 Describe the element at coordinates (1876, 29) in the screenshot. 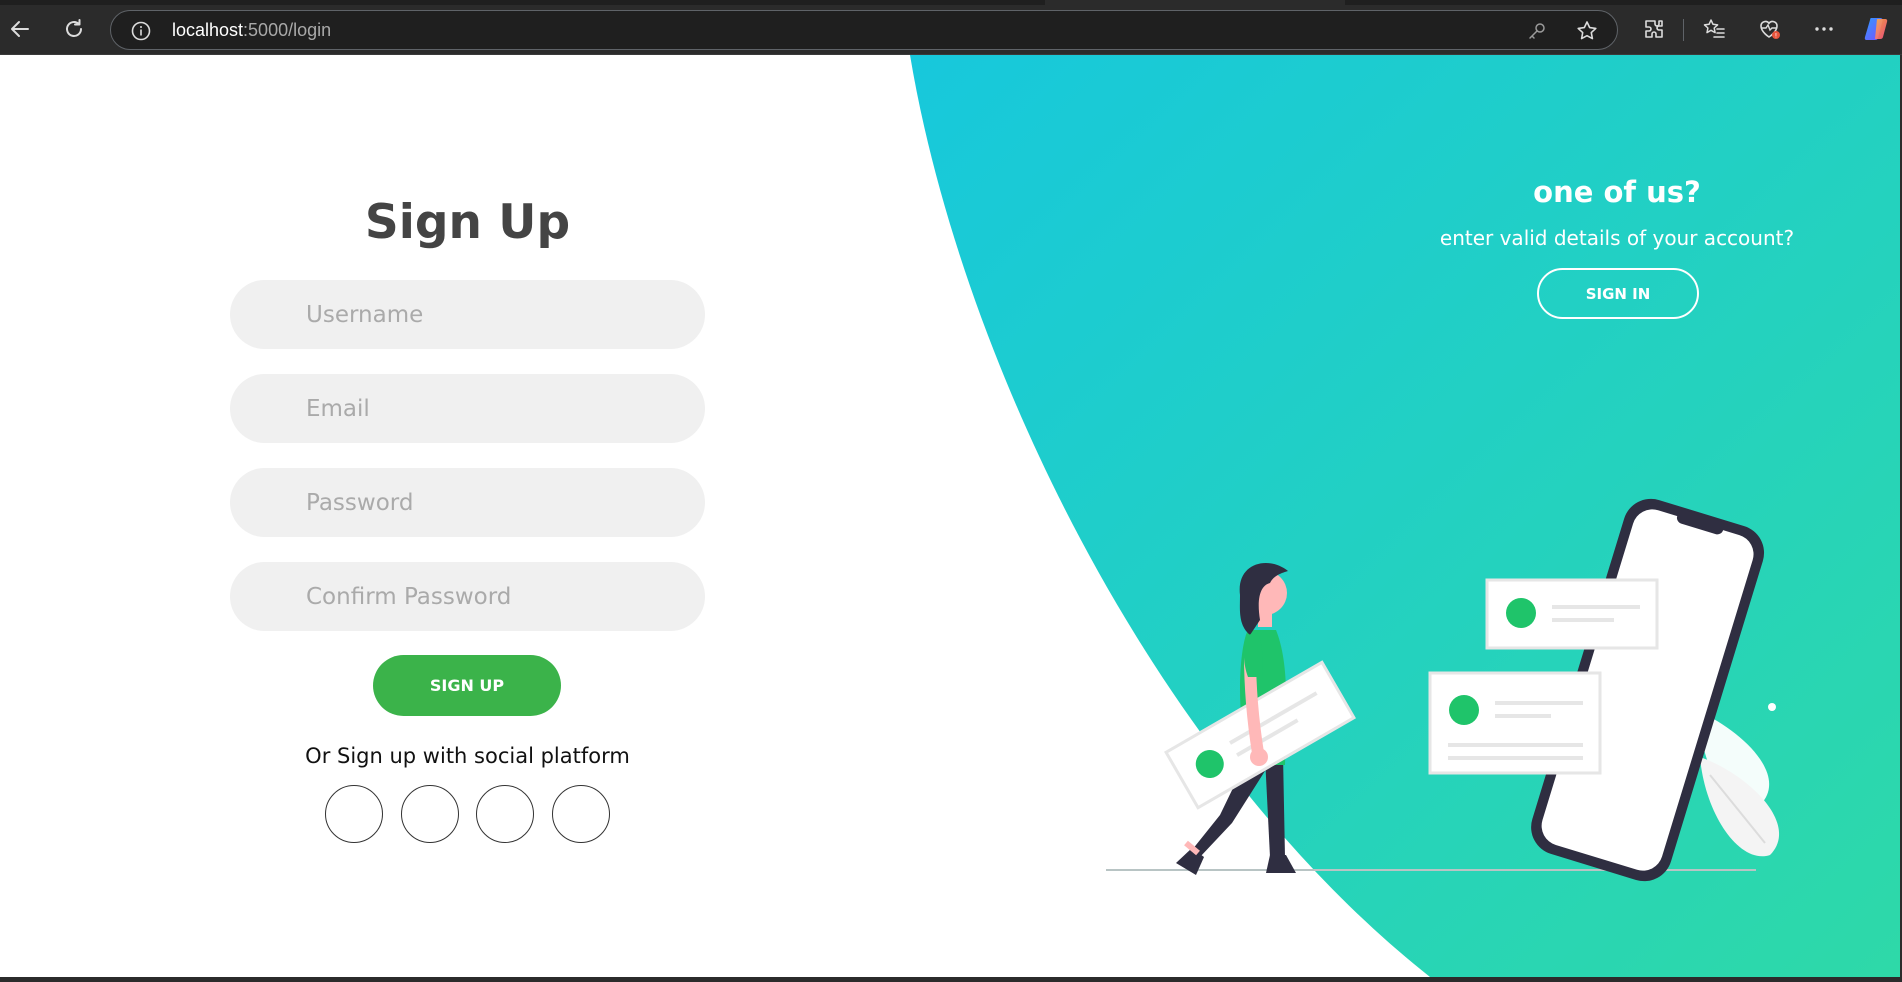

I see `copilot-icon` at that location.